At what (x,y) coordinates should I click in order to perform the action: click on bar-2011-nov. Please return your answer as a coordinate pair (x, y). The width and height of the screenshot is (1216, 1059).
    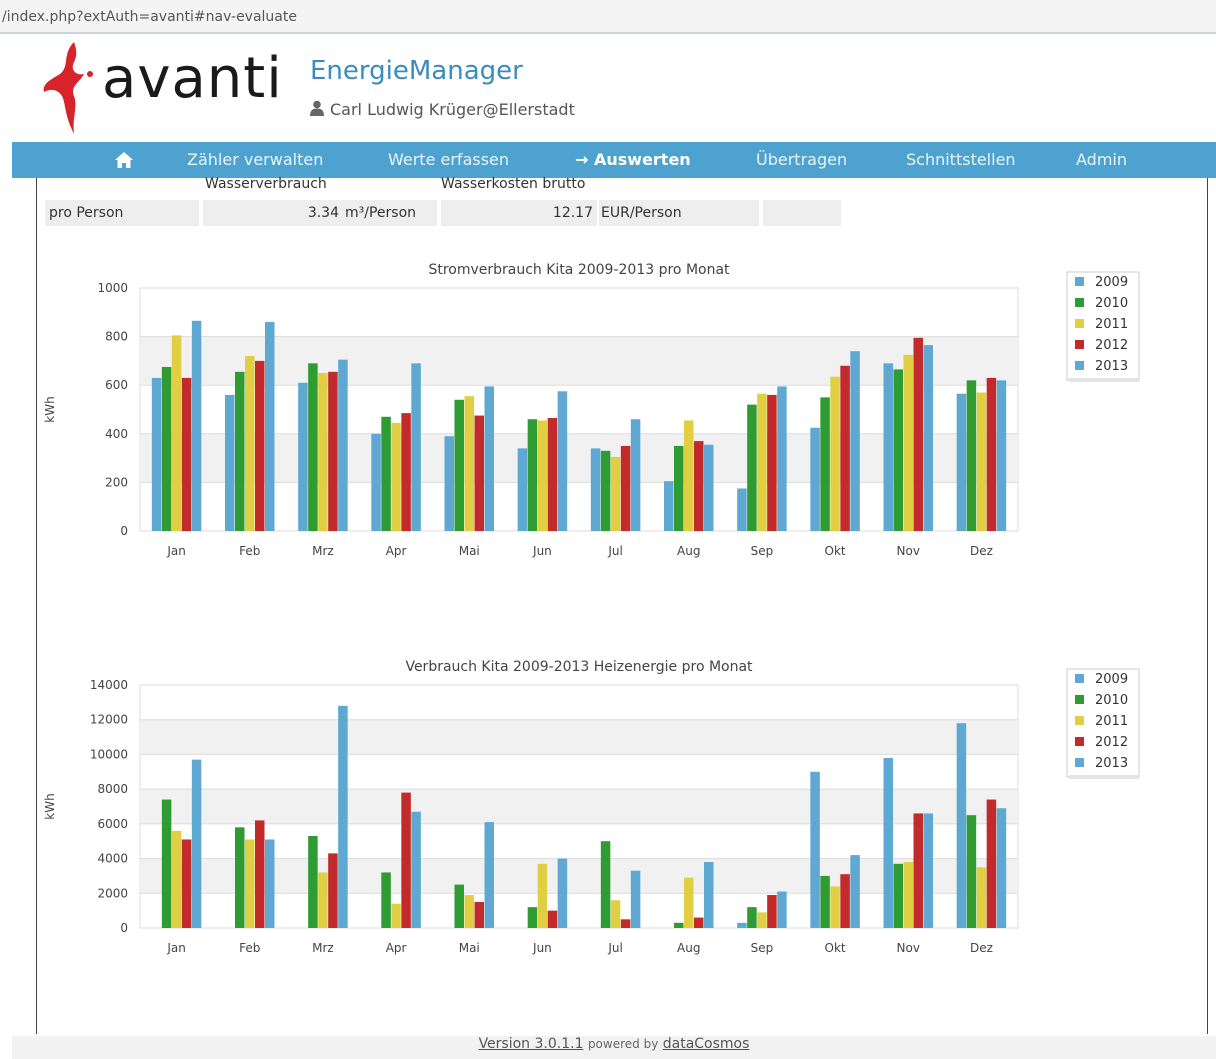
    Looking at the image, I should click on (908, 895).